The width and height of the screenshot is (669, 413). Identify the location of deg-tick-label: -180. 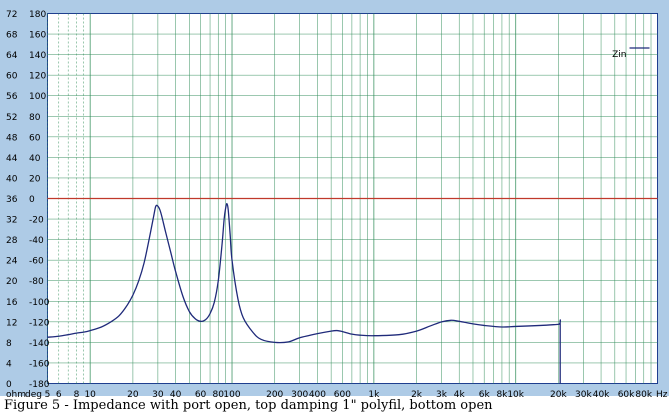
(39, 385).